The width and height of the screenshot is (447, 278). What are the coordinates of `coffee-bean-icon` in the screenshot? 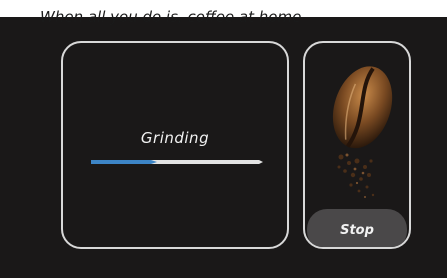 It's located at (358, 132).